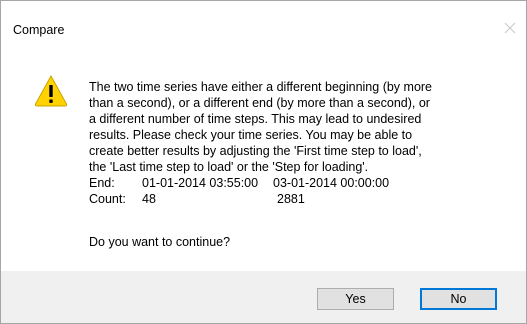  What do you see at coordinates (331, 183) in the screenshot?
I see `end-value-second: 03-01-2014 00:00:00` at bounding box center [331, 183].